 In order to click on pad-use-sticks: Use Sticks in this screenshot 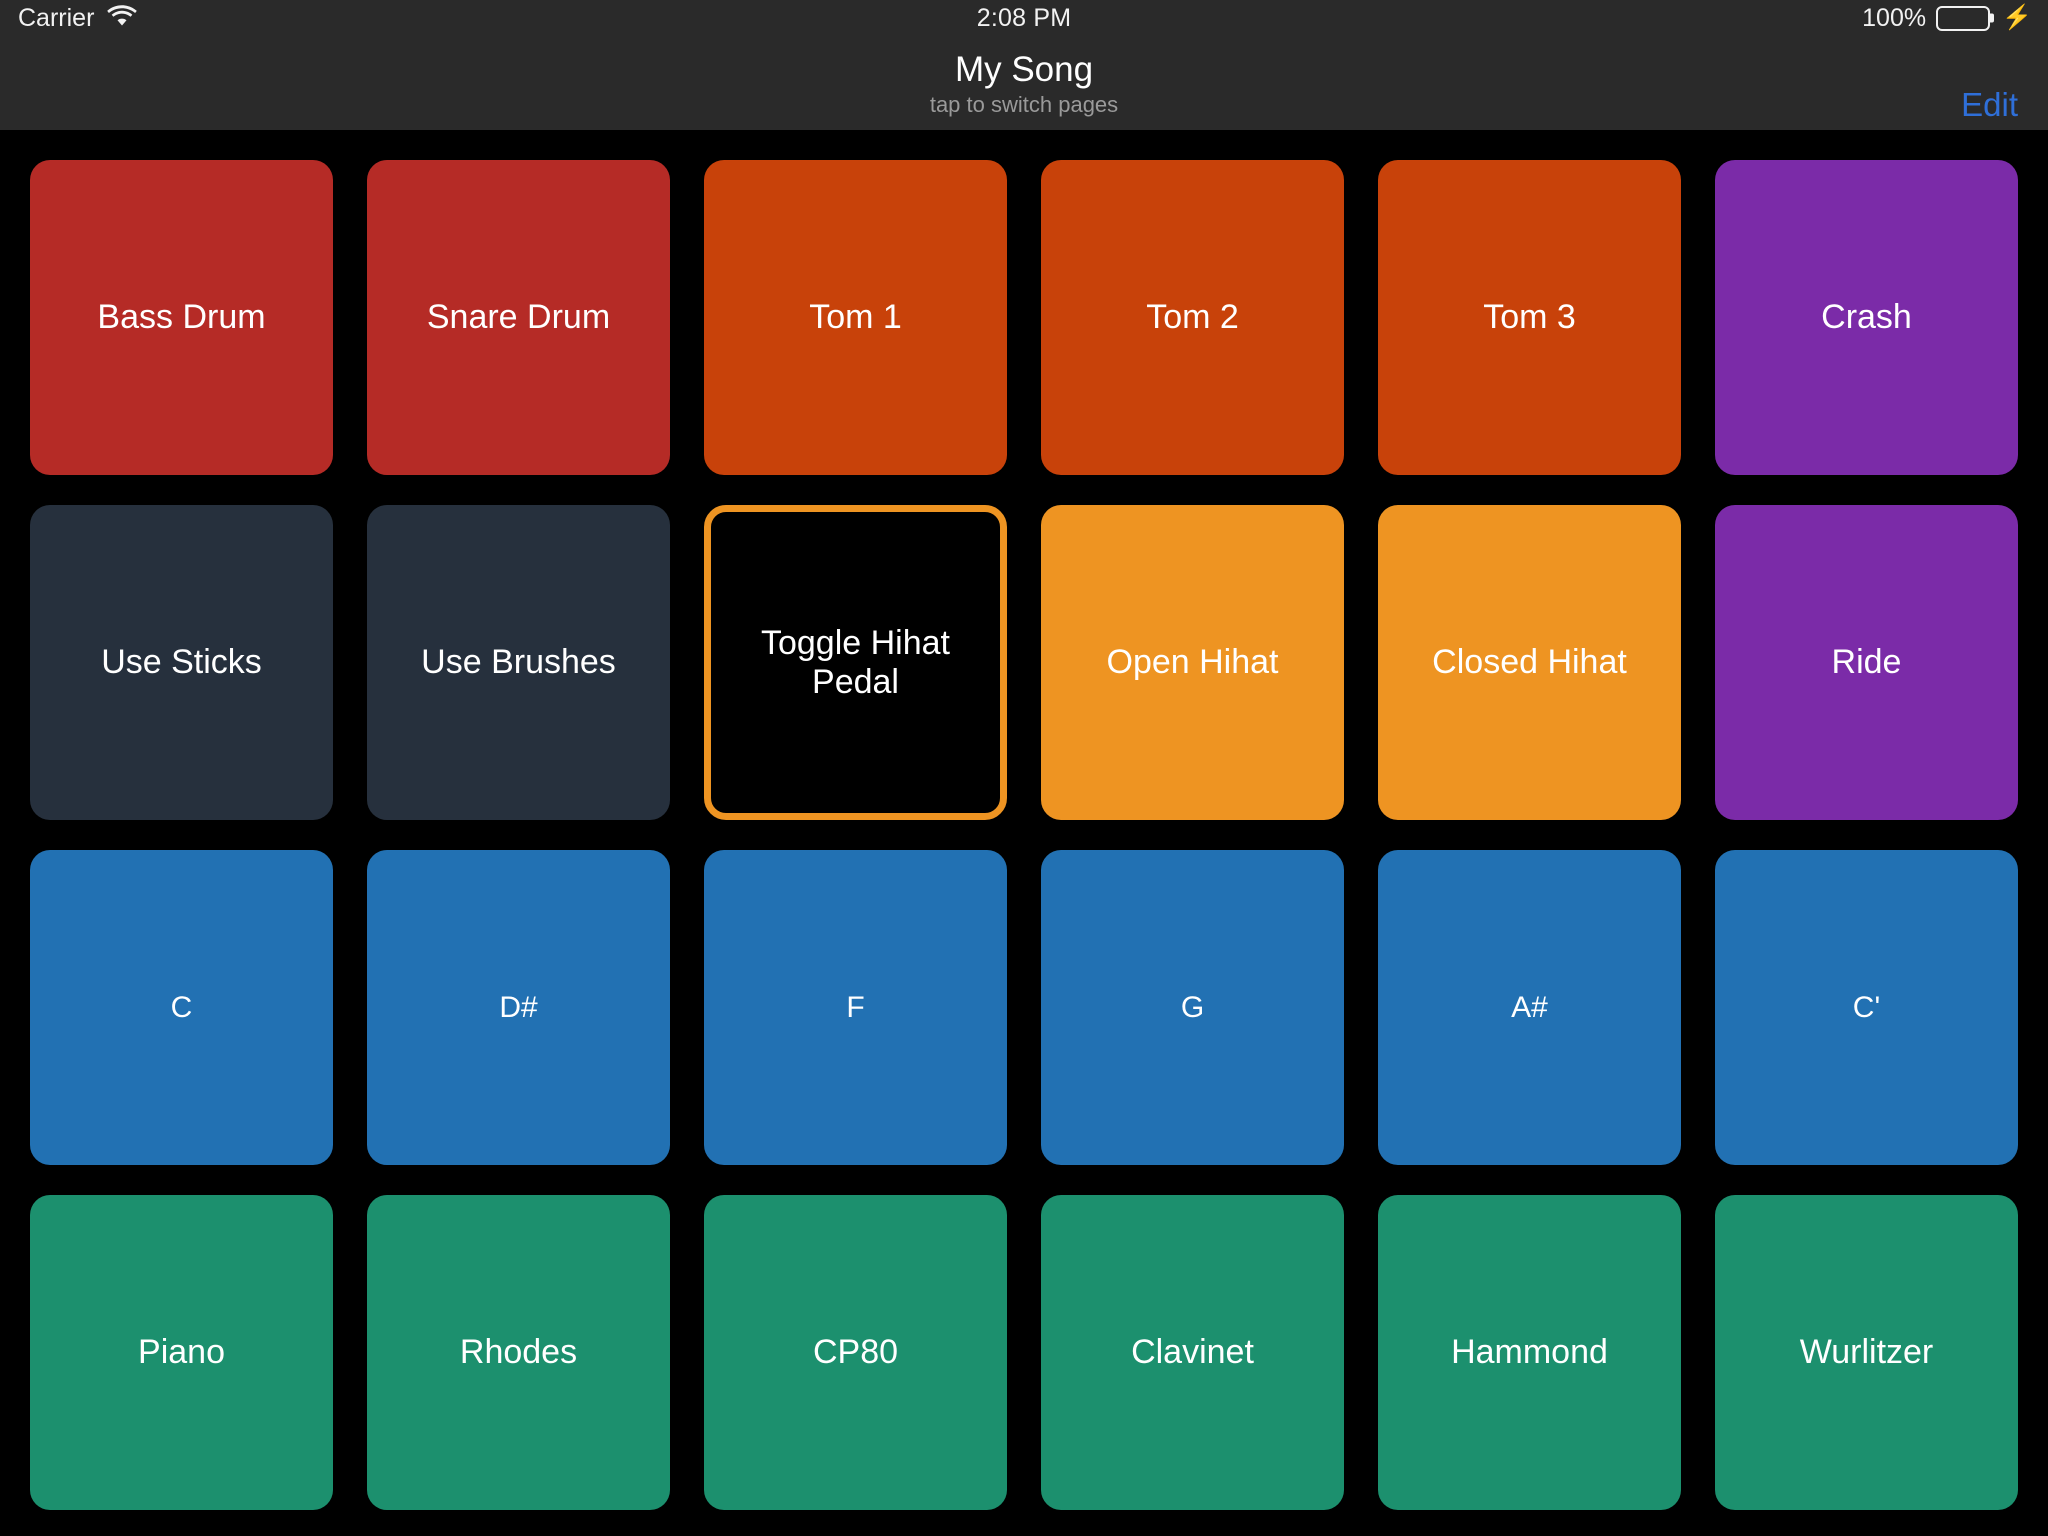, I will do `click(181, 662)`.